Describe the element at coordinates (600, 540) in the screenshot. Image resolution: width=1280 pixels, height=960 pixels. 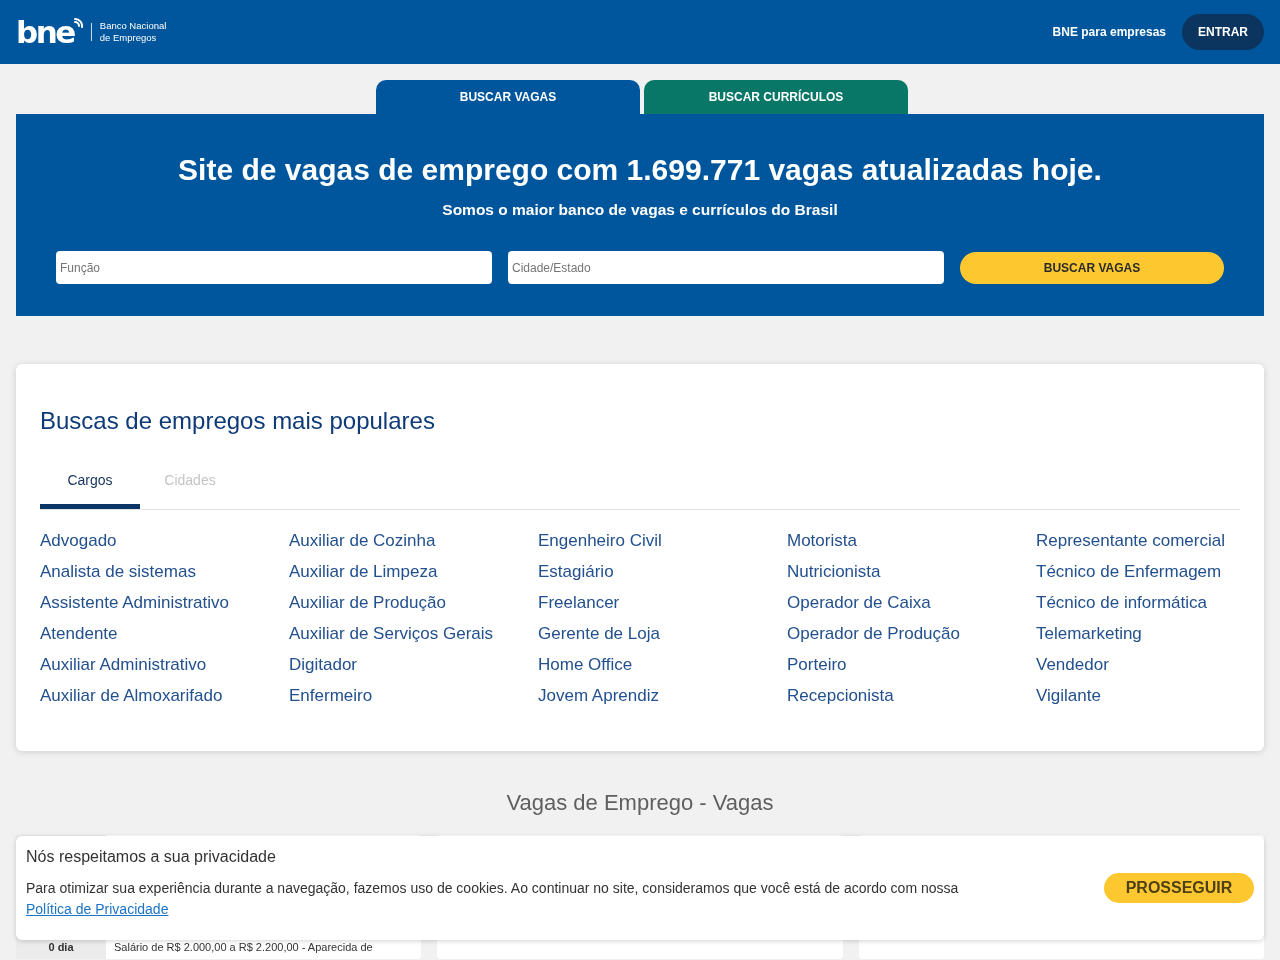
I see `job-search-link: Engenheiro Civil` at that location.